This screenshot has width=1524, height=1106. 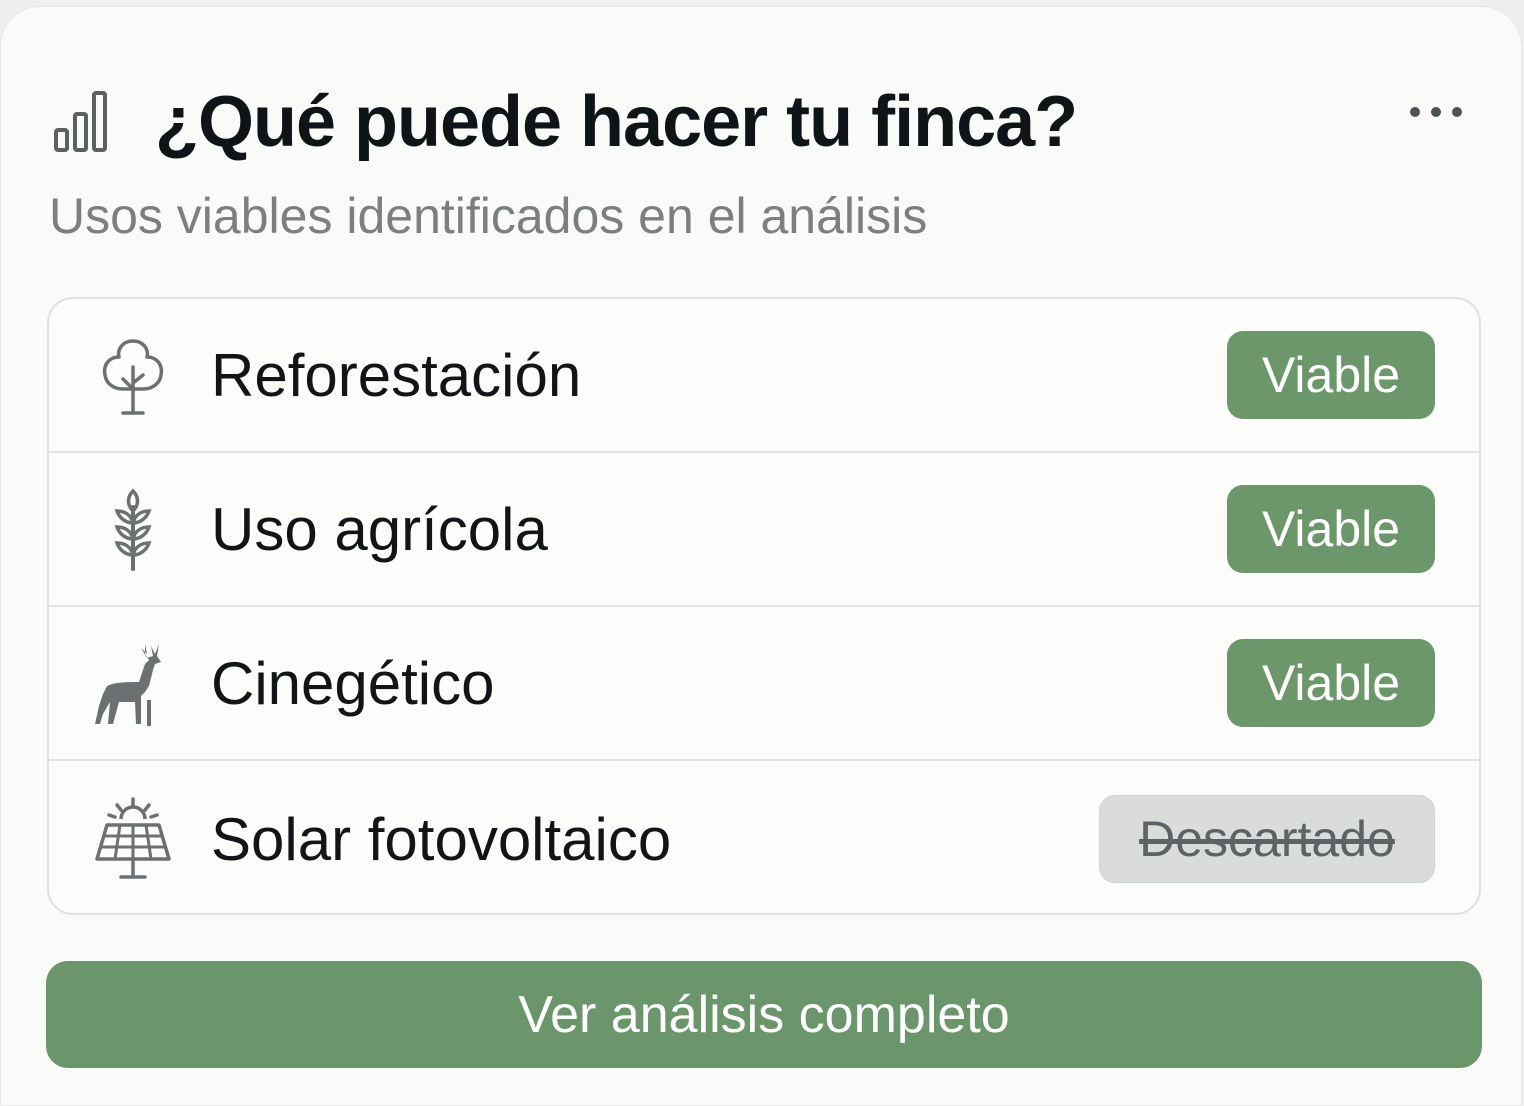 What do you see at coordinates (353, 683) in the screenshot?
I see `use-label: Cinegético` at bounding box center [353, 683].